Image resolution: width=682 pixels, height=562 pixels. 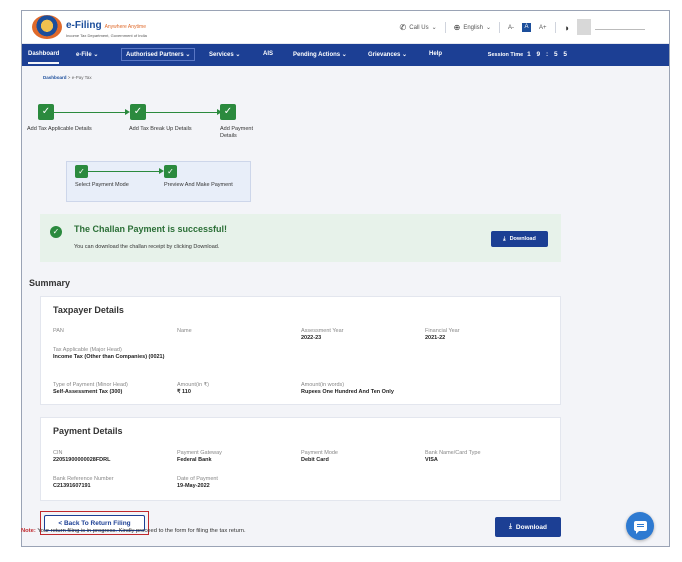 What do you see at coordinates (472, 27) in the screenshot?
I see `language-selector: ⊕ English ⌄` at bounding box center [472, 27].